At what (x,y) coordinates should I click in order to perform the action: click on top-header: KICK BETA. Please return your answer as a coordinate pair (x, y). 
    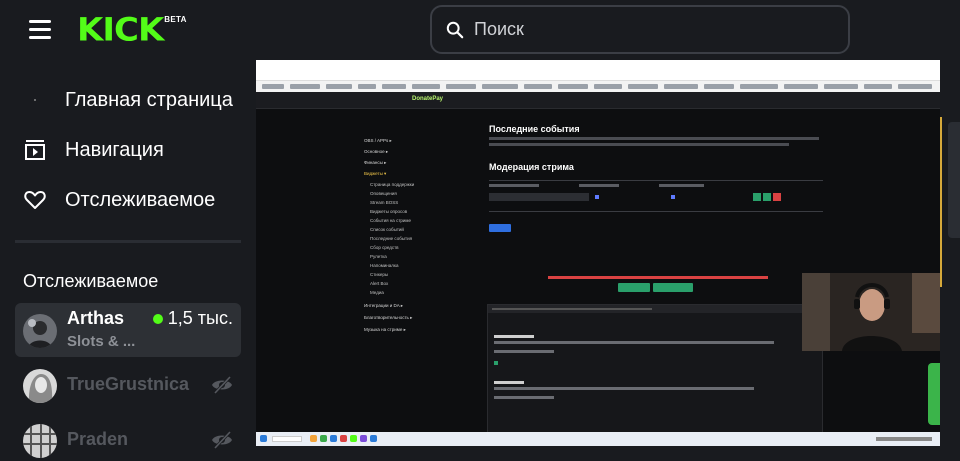
    Looking at the image, I should click on (480, 30).